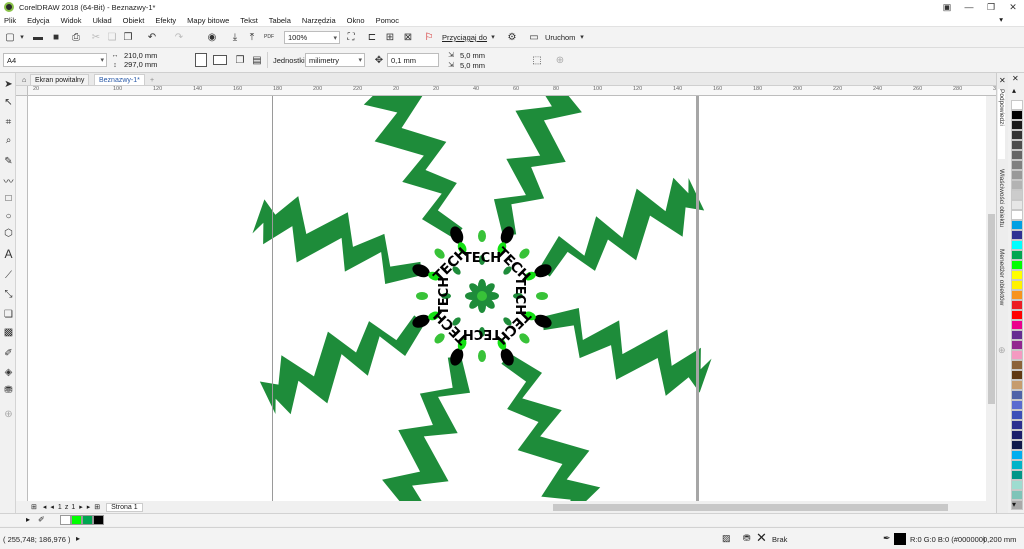 The width and height of the screenshot is (1024, 549). I want to click on palette-expand-icon: ▸, so click(28, 519).